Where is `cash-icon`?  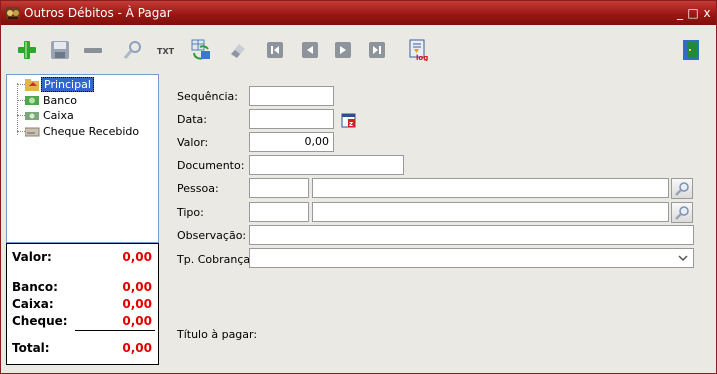
cash-icon is located at coordinates (32, 115).